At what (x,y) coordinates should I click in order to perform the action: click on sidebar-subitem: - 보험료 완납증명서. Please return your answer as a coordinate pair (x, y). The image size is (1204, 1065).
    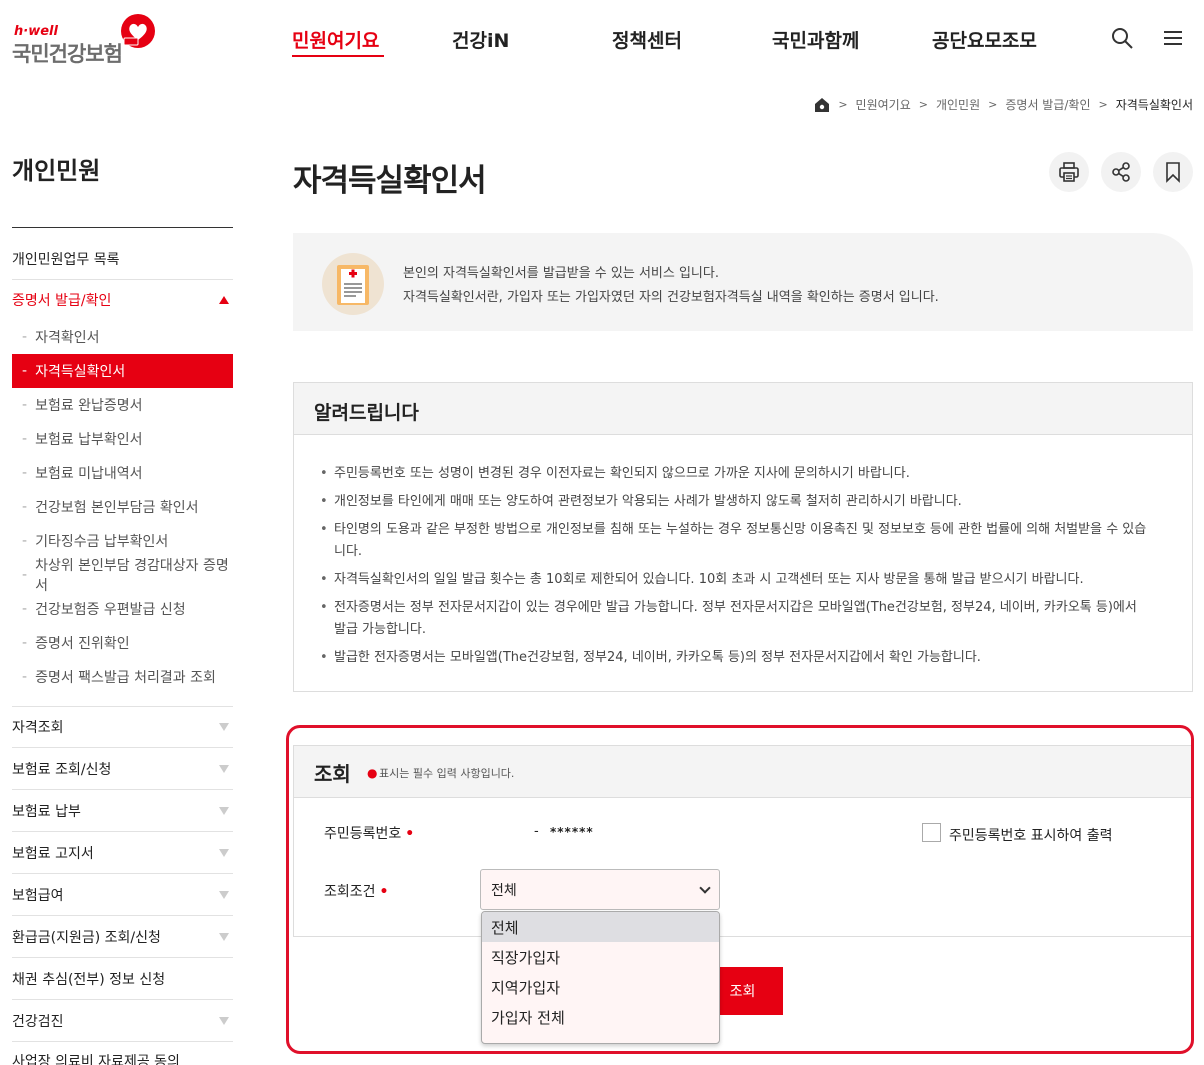
    Looking at the image, I should click on (122, 405).